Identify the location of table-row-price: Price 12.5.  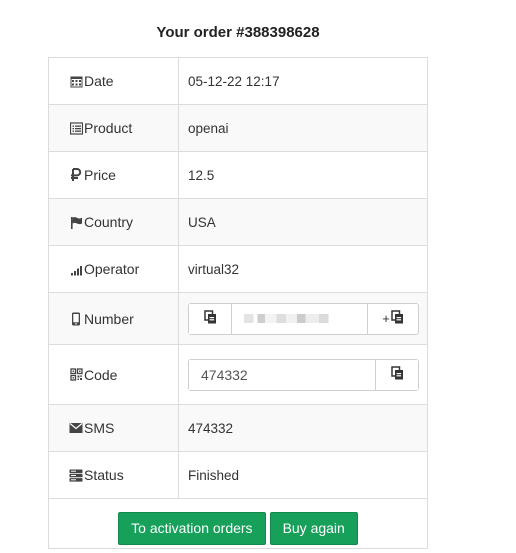
(238, 175).